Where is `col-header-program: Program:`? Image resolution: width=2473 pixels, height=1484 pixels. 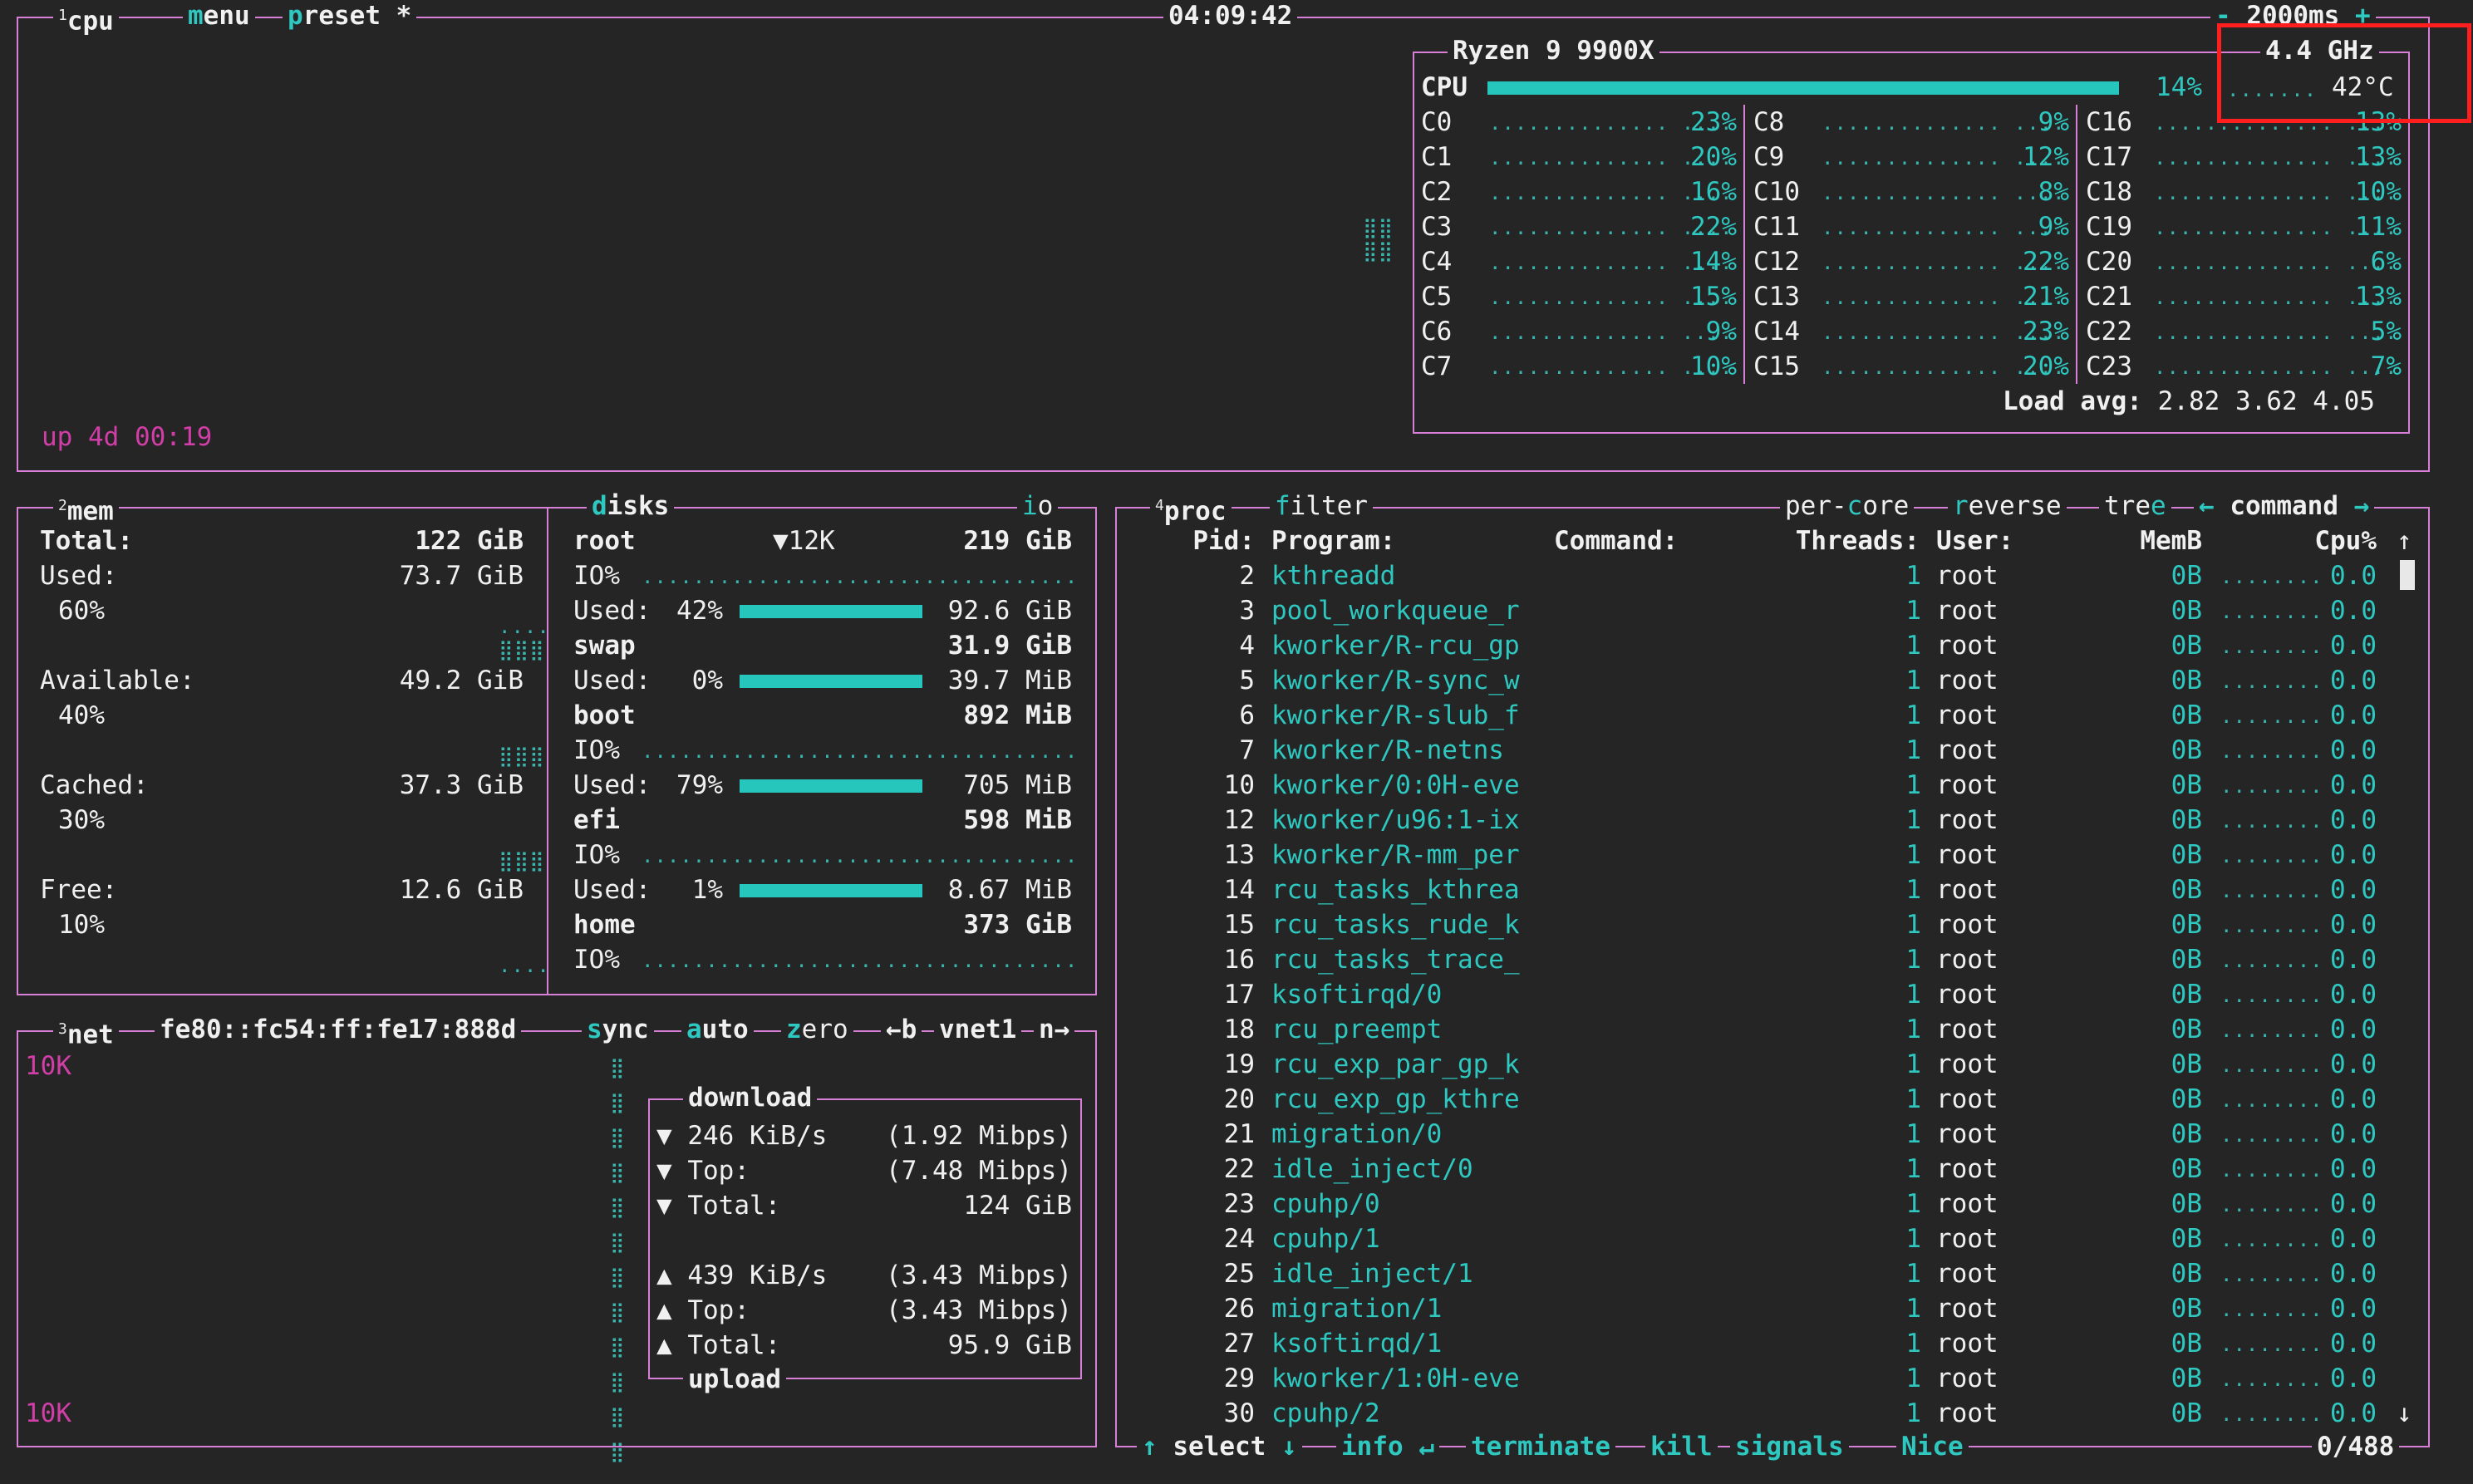
col-header-program: Program: is located at coordinates (1333, 540).